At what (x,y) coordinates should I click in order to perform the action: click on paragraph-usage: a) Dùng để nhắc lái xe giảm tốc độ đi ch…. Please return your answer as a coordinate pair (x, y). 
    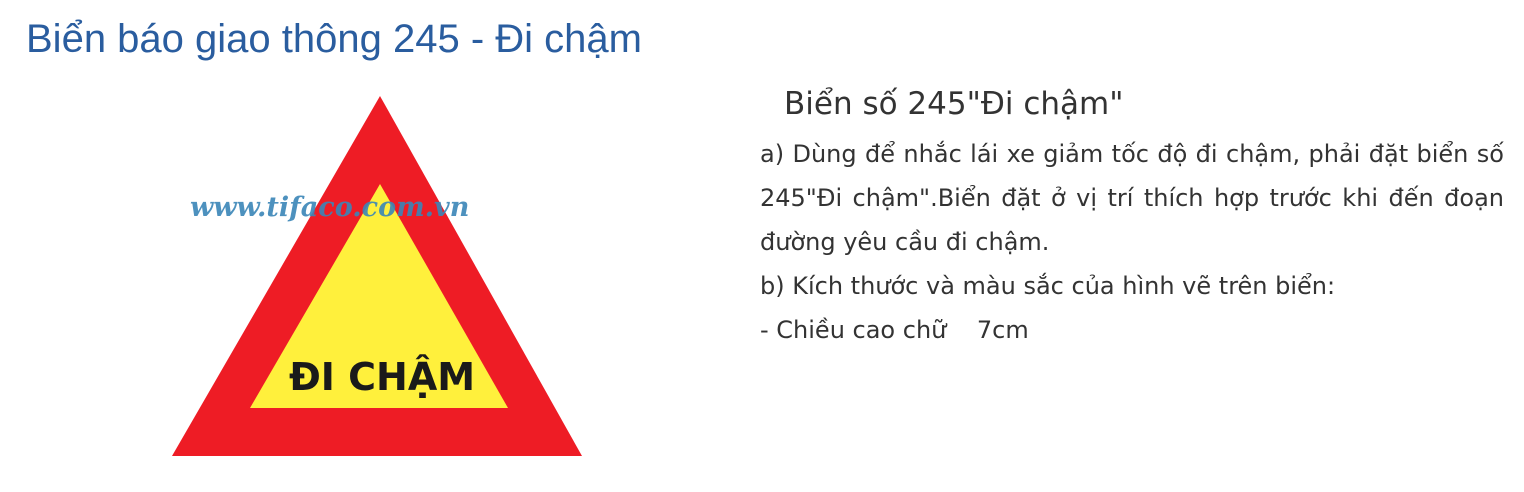
    Looking at the image, I should click on (1132, 198).